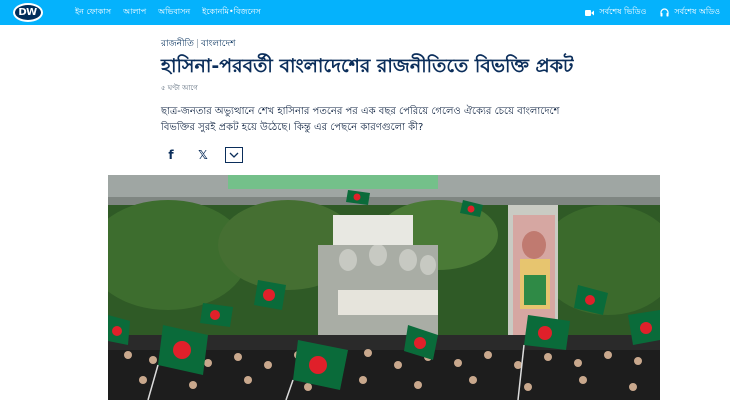  I want to click on latest-audio-link: সর্বশেষ অডিও, so click(690, 12).